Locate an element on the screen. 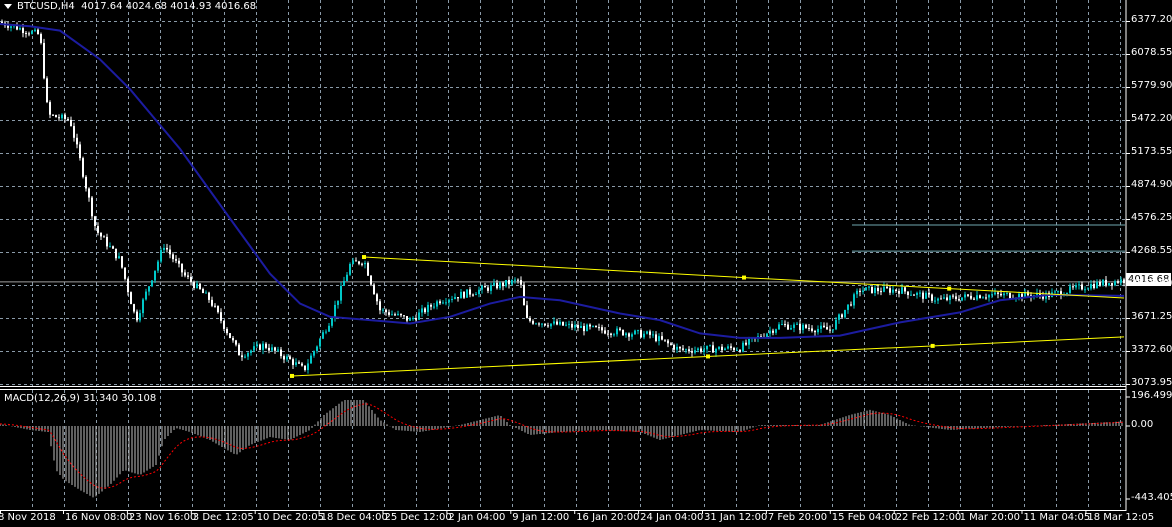  time-tick-label: 16 Jan 20:00 is located at coordinates (608, 517).